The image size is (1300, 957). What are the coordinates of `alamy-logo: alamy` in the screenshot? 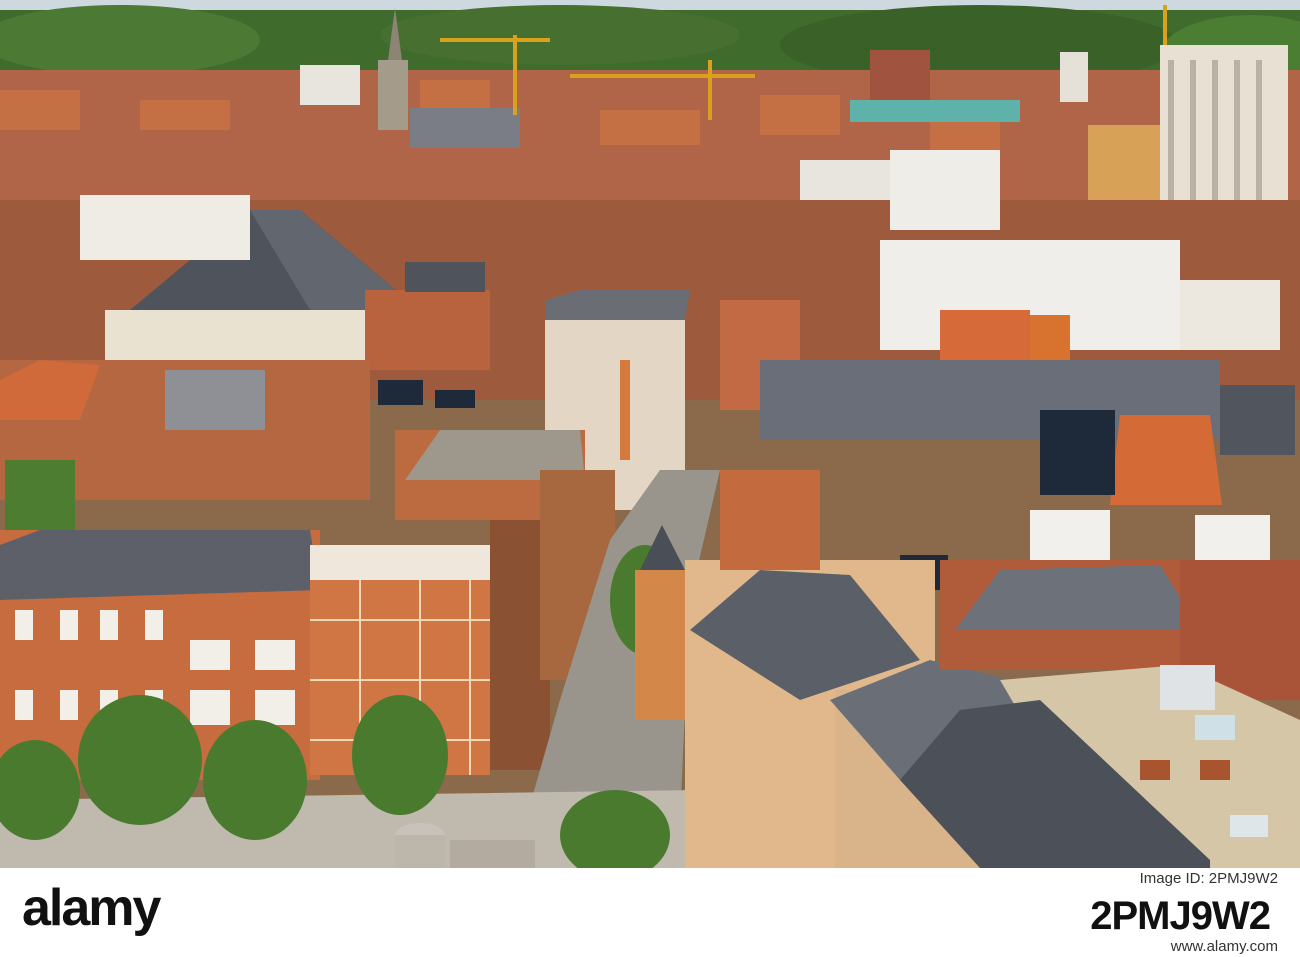 It's located at (91, 908).